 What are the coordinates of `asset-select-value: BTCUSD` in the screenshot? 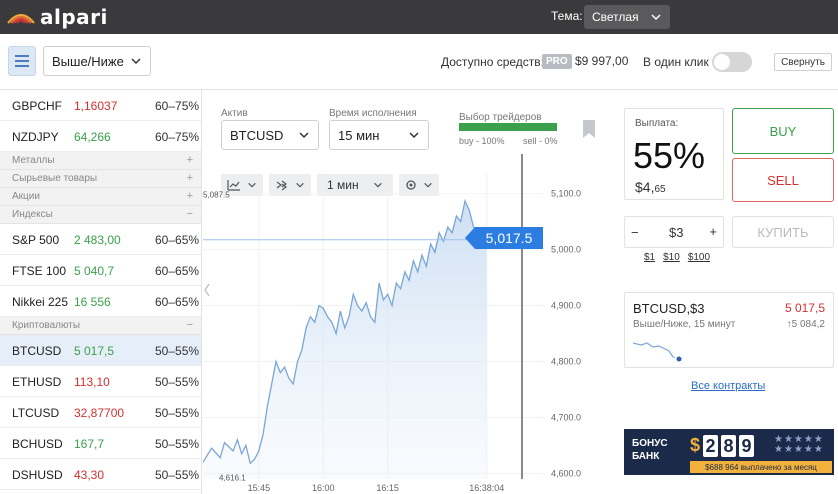 It's located at (257, 135).